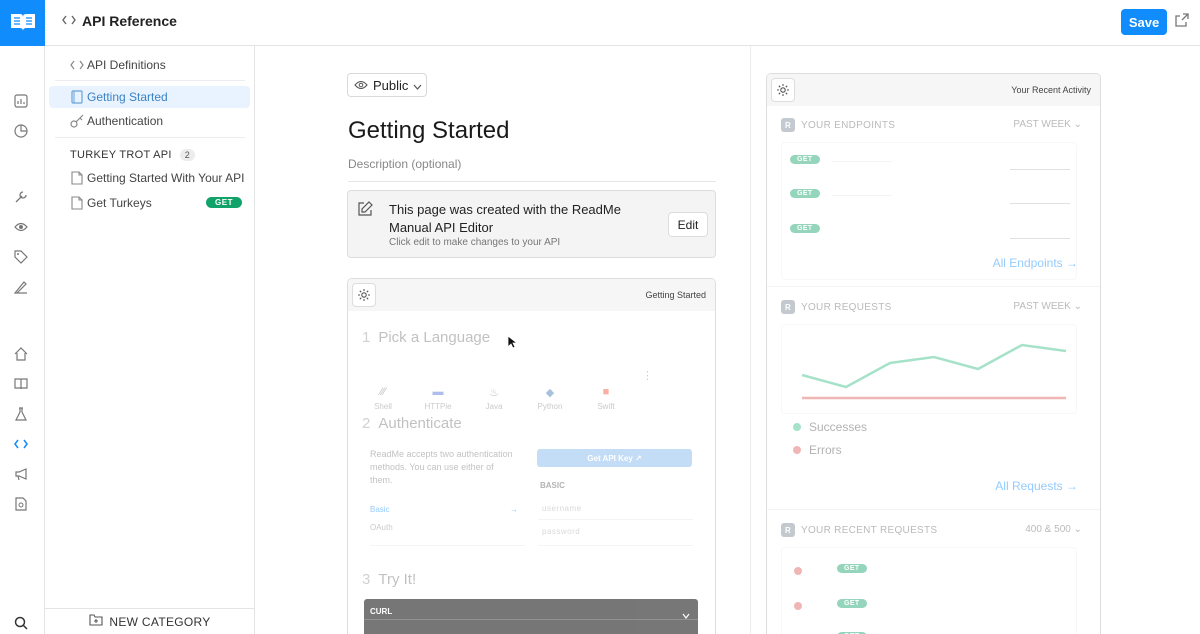 The width and height of the screenshot is (1200, 634). I want to click on all-requests-link: All Requests →, so click(1036, 486).